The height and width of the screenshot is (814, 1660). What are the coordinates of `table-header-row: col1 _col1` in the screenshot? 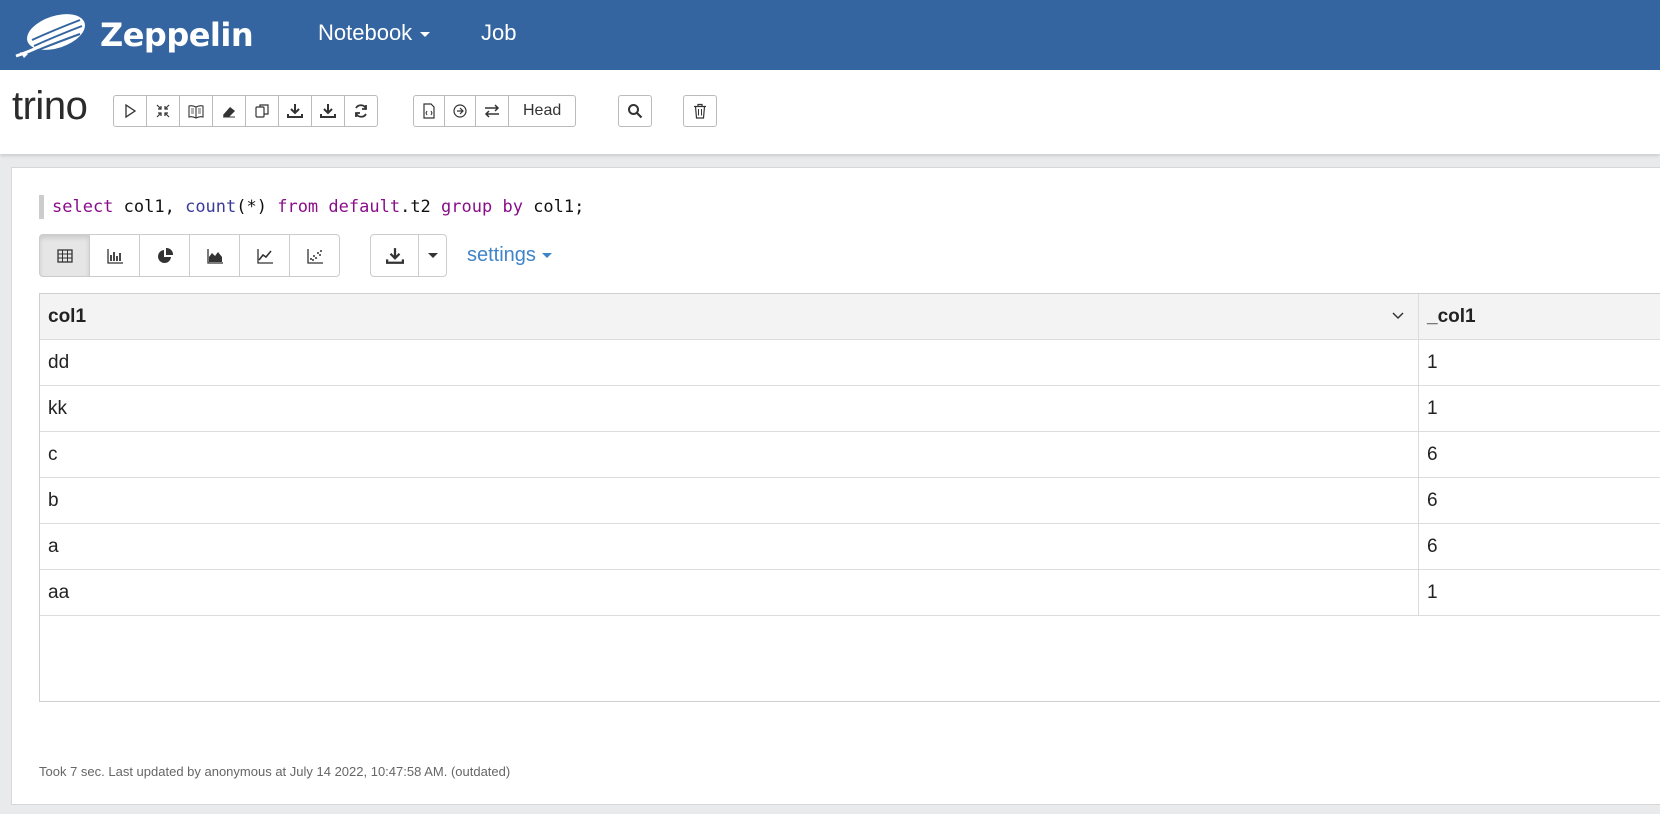 It's located at (850, 317).